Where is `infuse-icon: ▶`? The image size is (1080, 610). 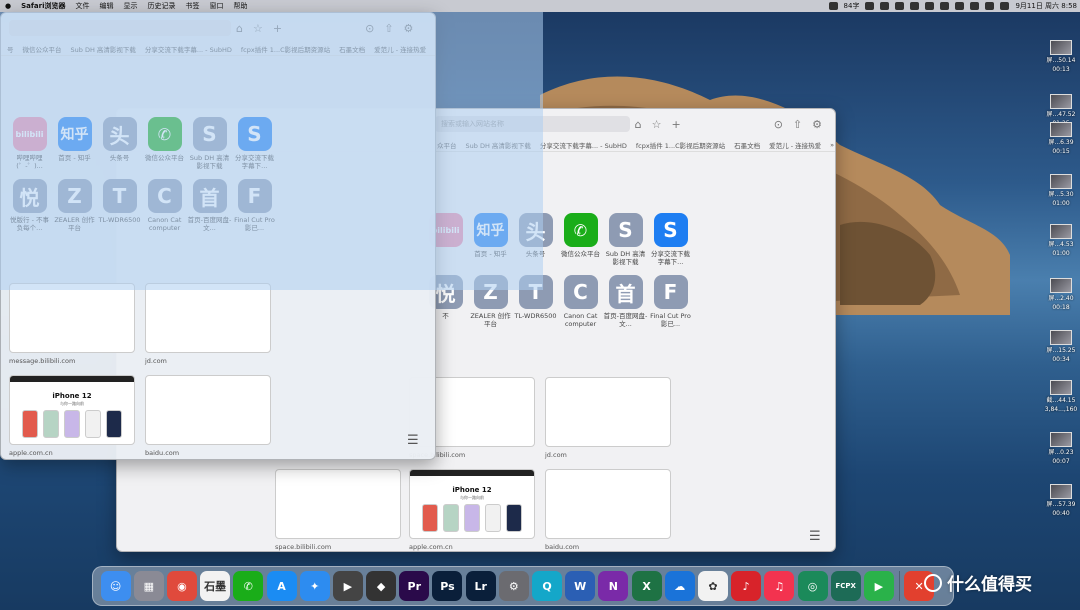
infuse-icon: ▶ is located at coordinates (878, 586).